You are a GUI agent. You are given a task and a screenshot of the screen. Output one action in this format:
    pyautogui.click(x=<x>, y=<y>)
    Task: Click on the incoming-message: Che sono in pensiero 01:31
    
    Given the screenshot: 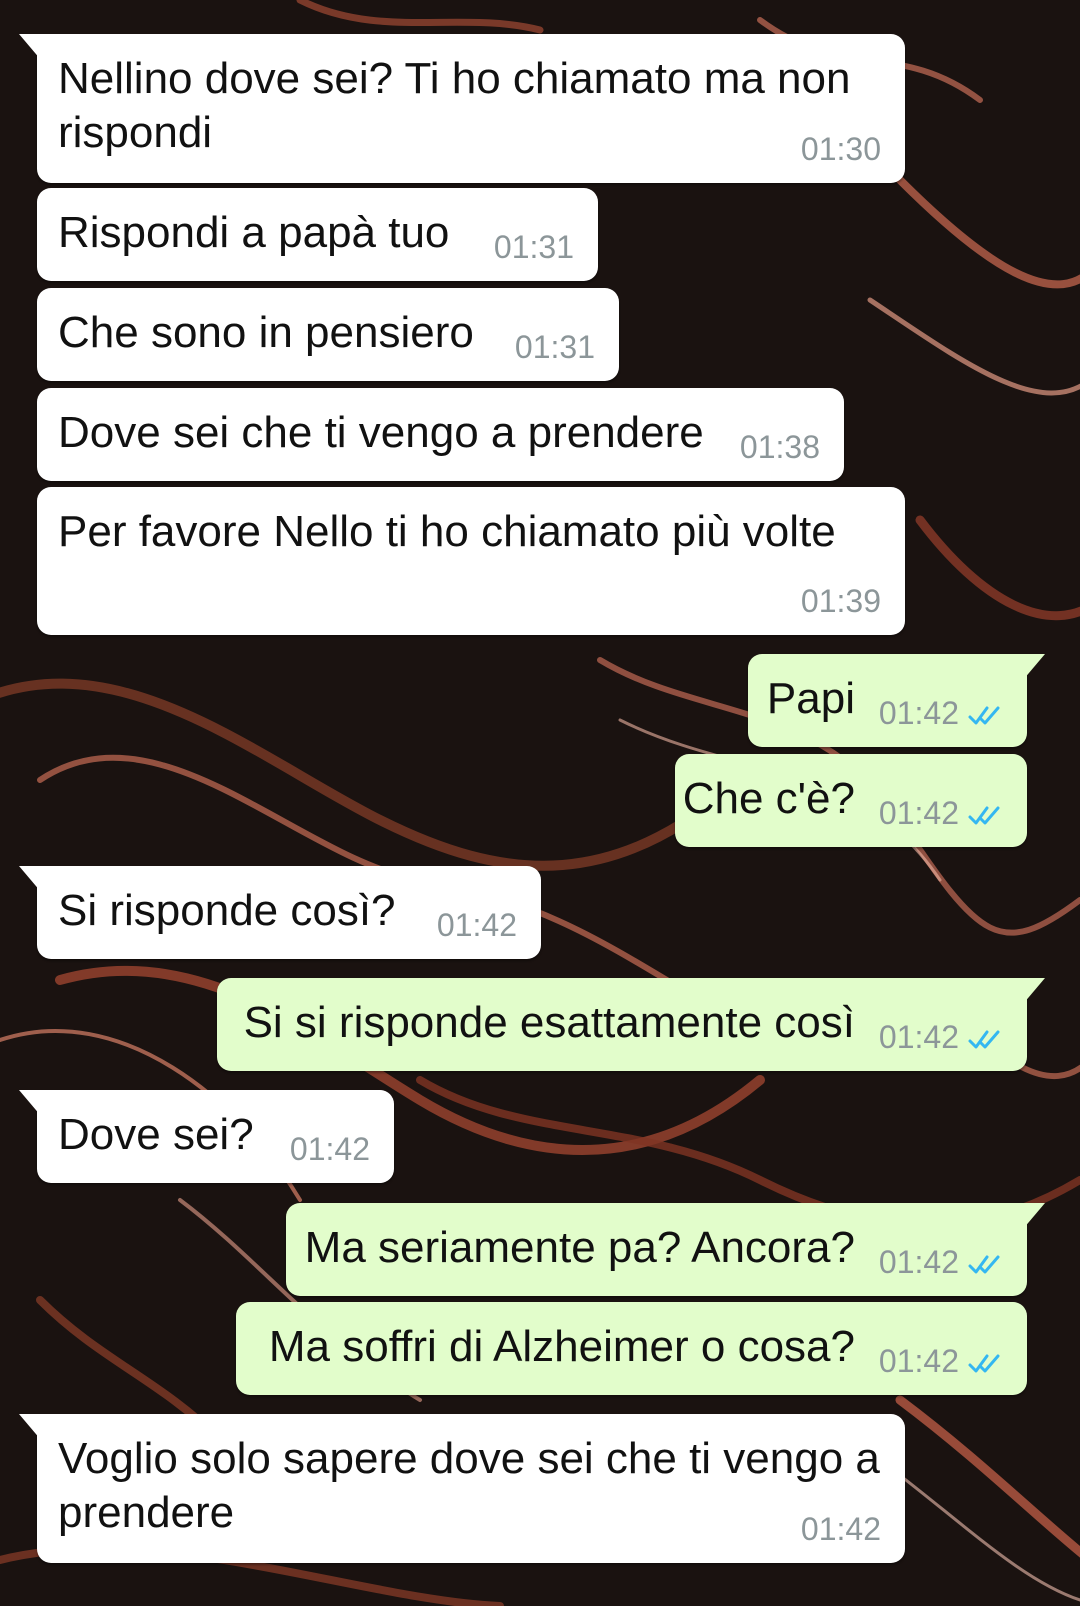 What is the action you would take?
    pyautogui.click(x=328, y=334)
    